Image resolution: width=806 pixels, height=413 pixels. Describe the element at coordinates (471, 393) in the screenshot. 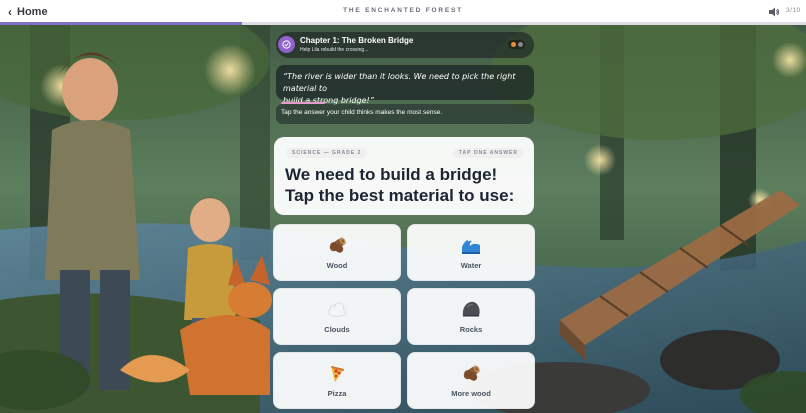

I see `answer-label: More wood` at that location.